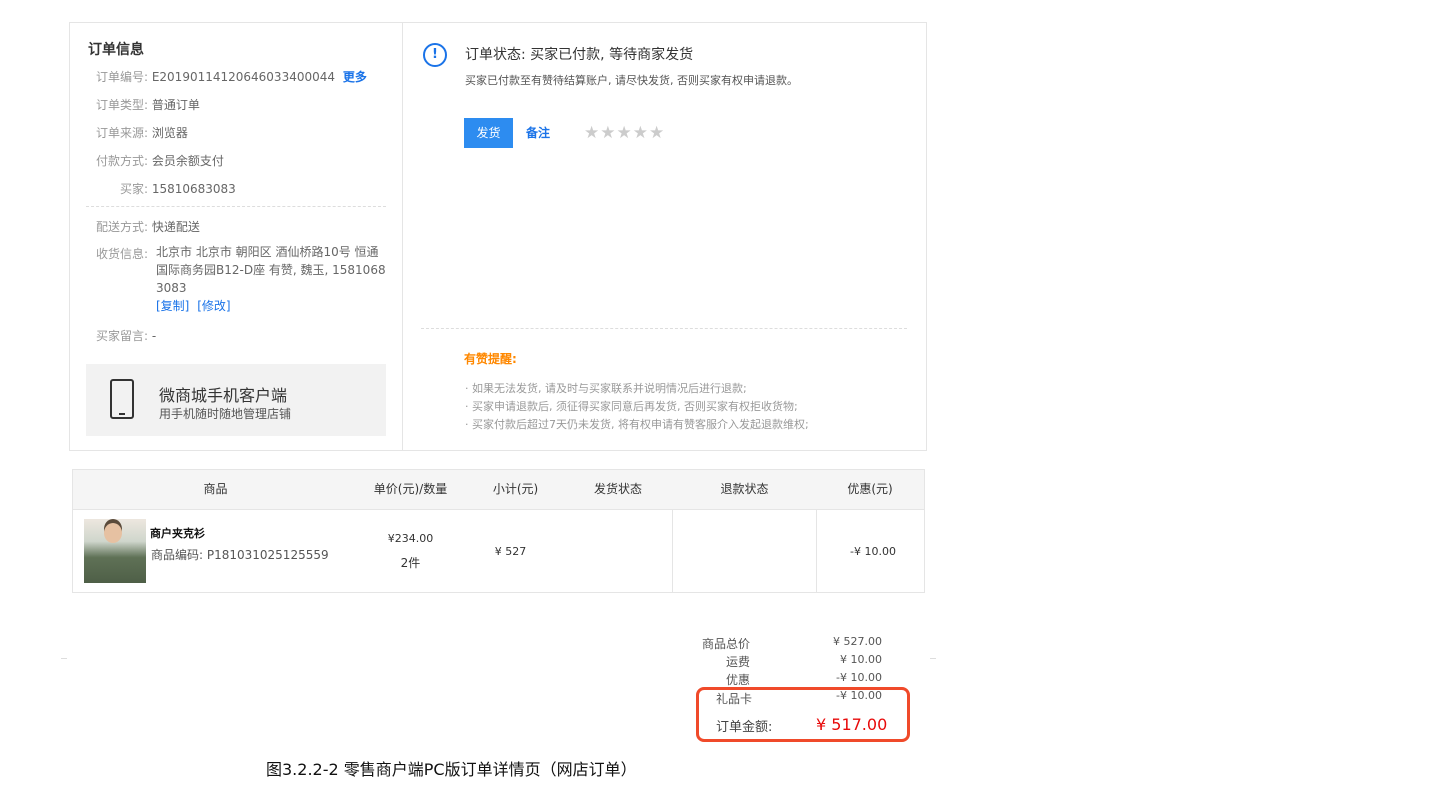 Image resolution: width=1446 pixels, height=800 pixels. Describe the element at coordinates (737, 662) in the screenshot. I see `summary-label-shipping: 运费` at that location.